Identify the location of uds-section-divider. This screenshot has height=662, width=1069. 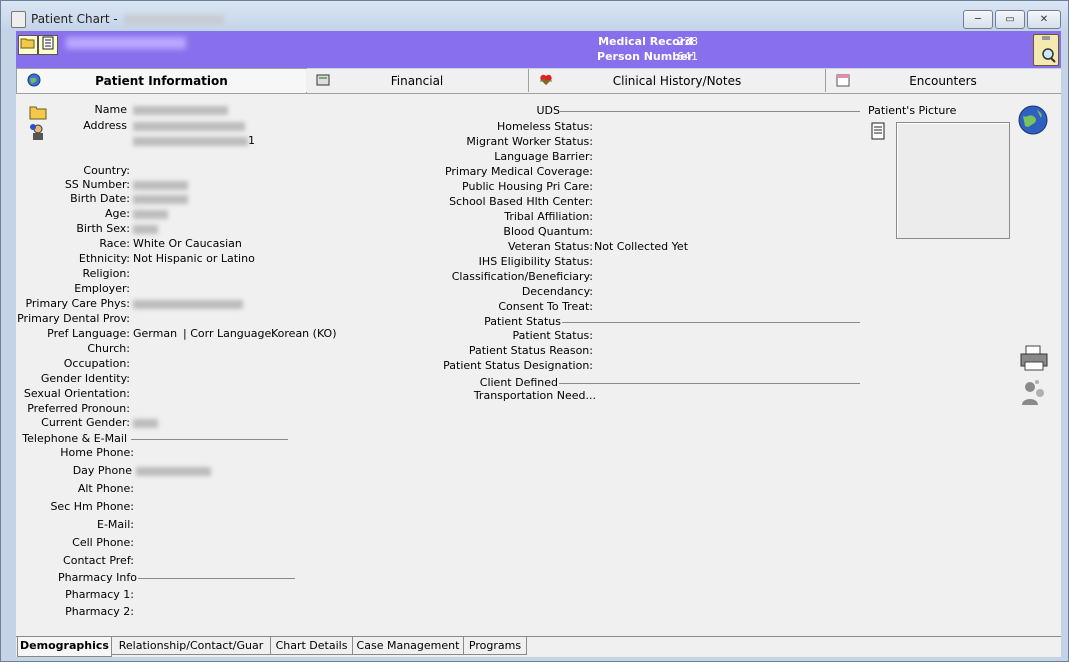
(710, 111).